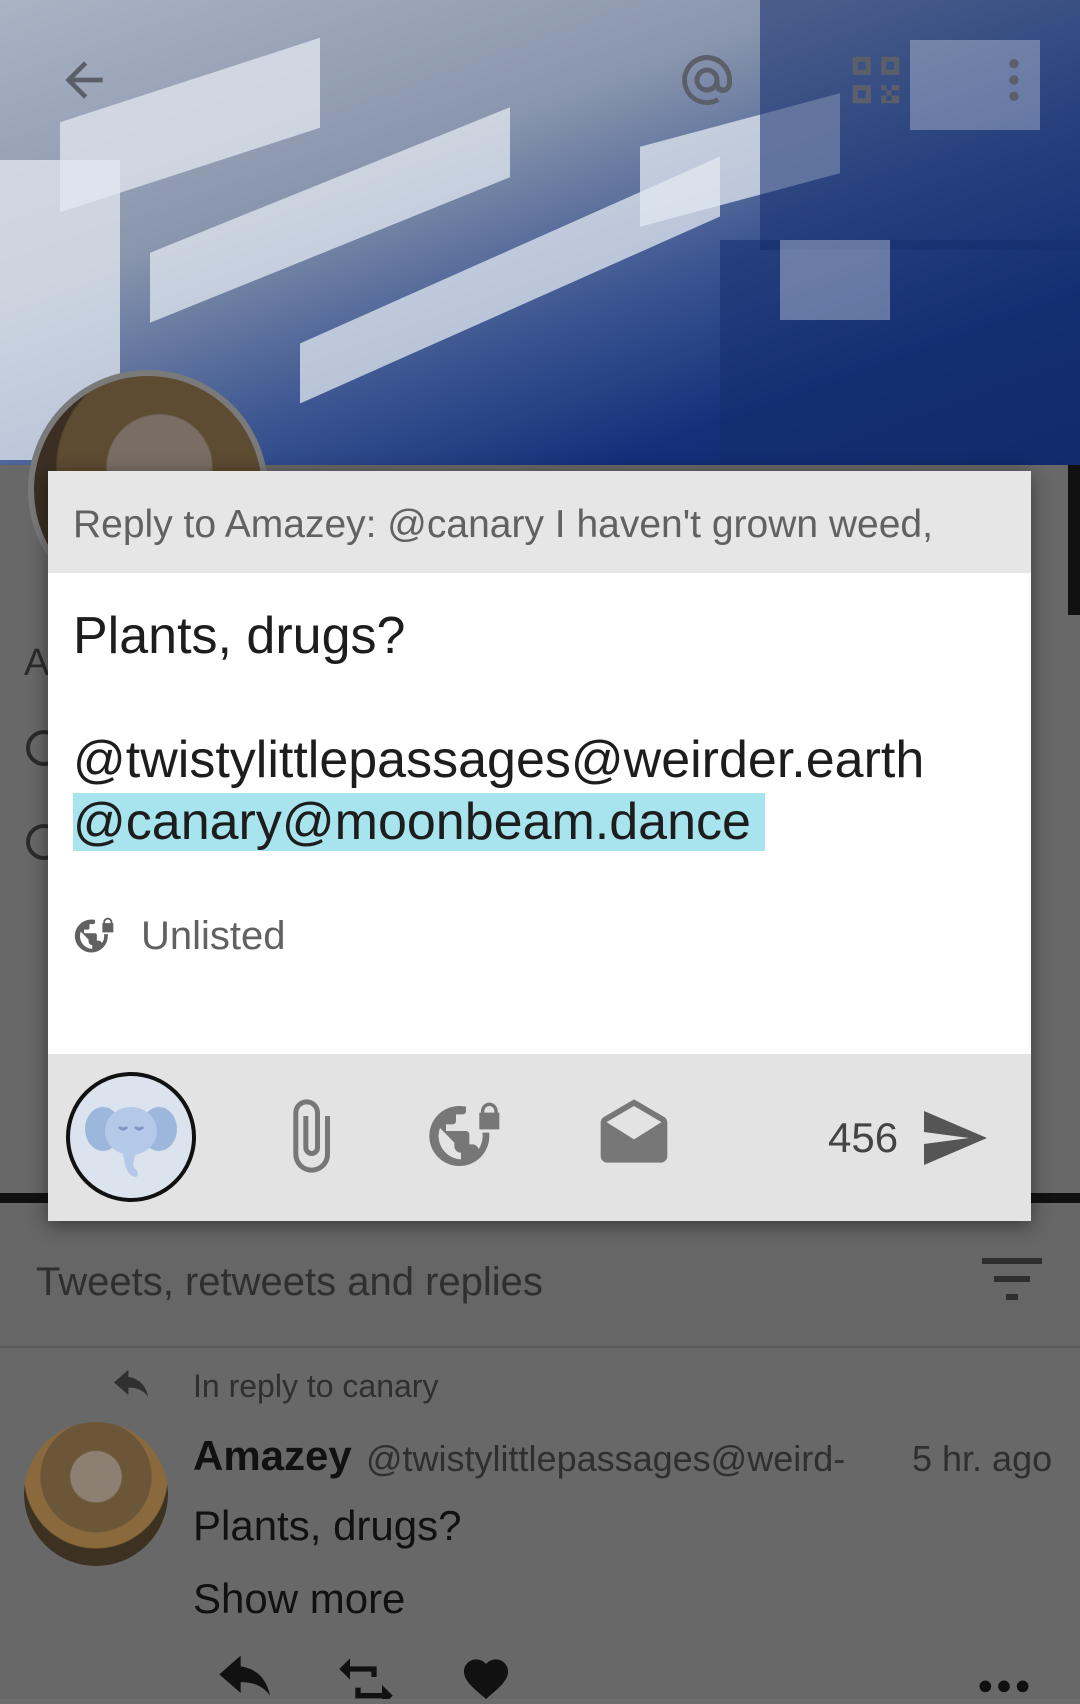 The image size is (1080, 1704). I want to click on compose-toolbar: 456, so click(539, 1137).